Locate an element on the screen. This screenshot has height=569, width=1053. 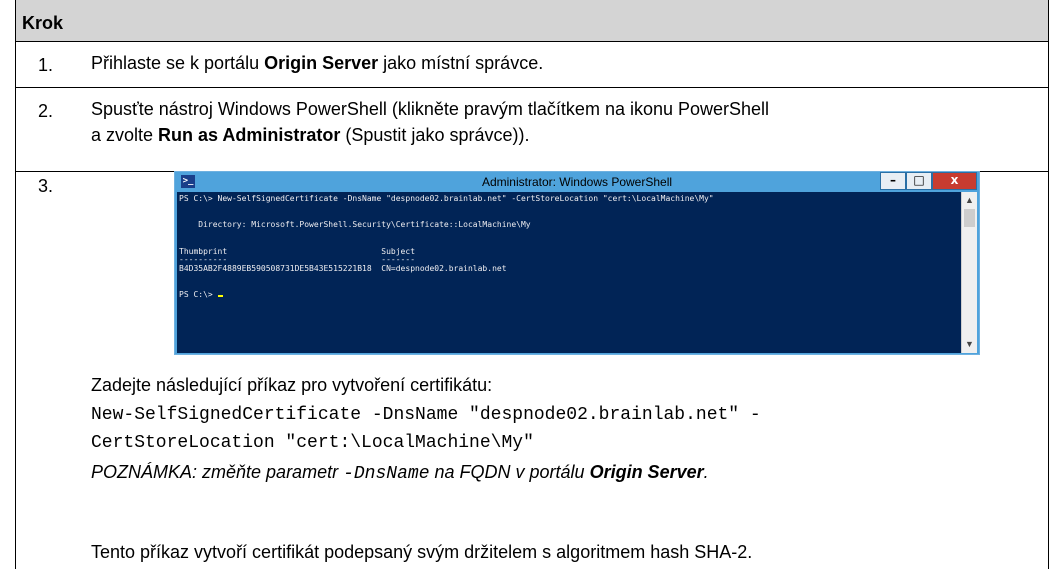
step-number: 2. is located at coordinates (46, 111).